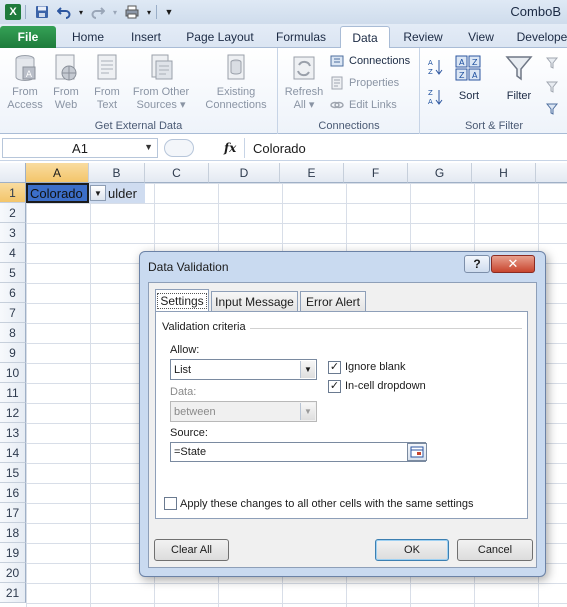 Image resolution: width=567 pixels, height=607 pixels. Describe the element at coordinates (148, 147) in the screenshot. I see `name-box-dropdown-icon: ▼` at that location.